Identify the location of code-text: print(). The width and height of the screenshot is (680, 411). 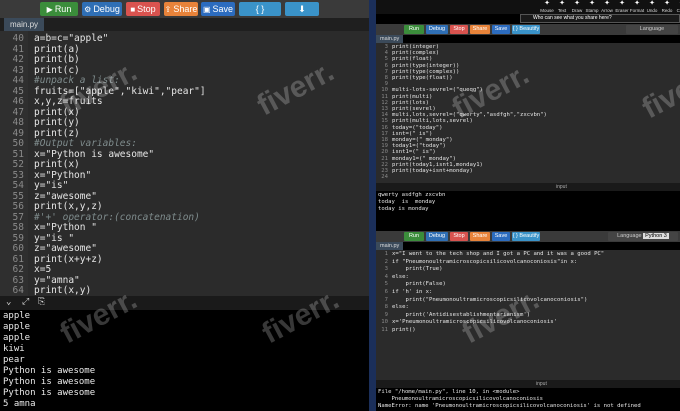
(404, 330).